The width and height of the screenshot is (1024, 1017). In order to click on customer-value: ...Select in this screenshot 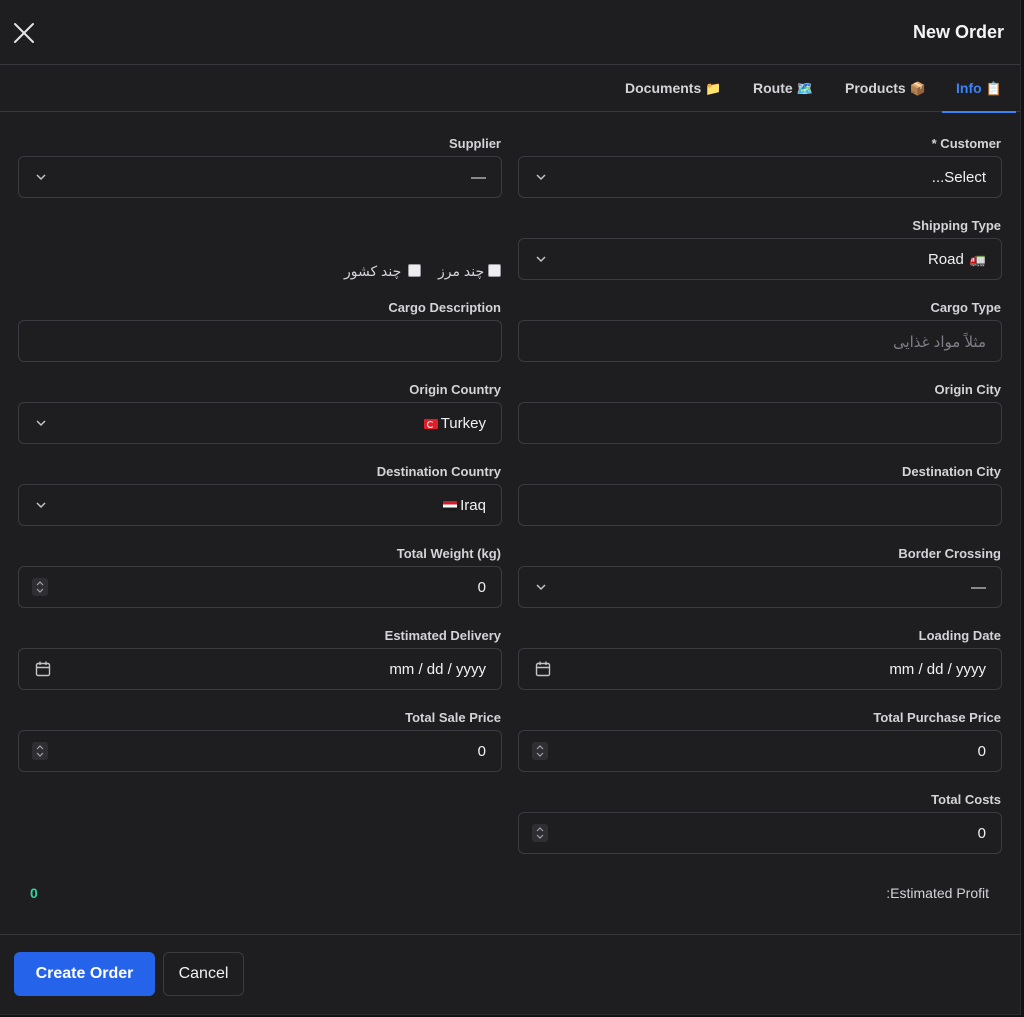, I will do `click(958, 177)`.